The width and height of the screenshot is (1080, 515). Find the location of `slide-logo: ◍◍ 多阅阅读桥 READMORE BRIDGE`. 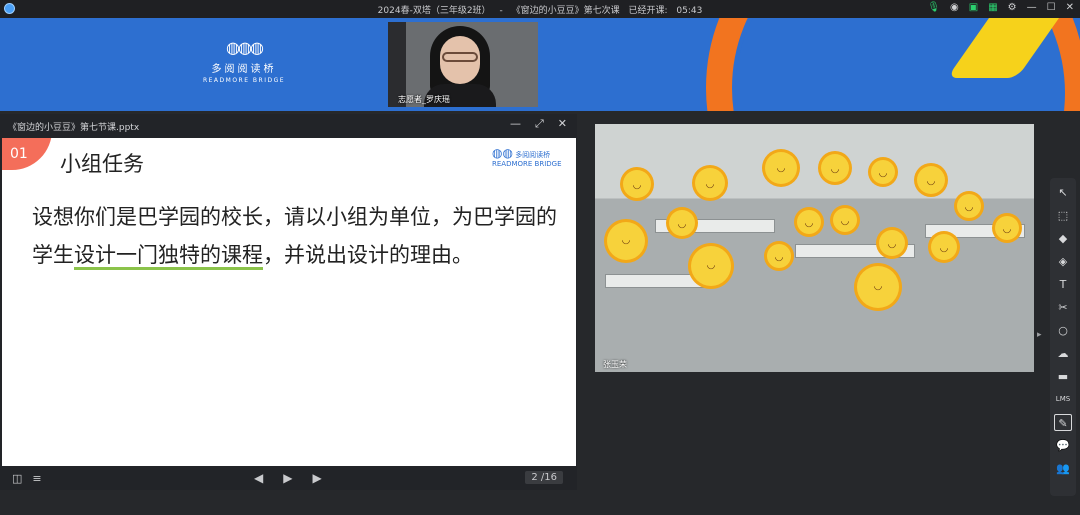

slide-logo: ◍◍ 多阅阅读桥 READMORE BRIDGE is located at coordinates (527, 157).